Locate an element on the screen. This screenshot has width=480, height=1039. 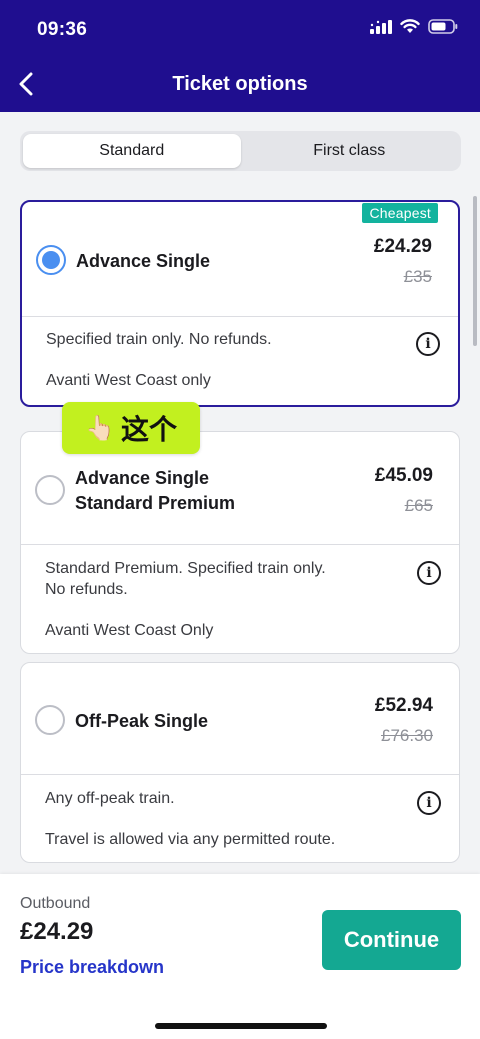
tab-standard: Standard is located at coordinates (132, 151).